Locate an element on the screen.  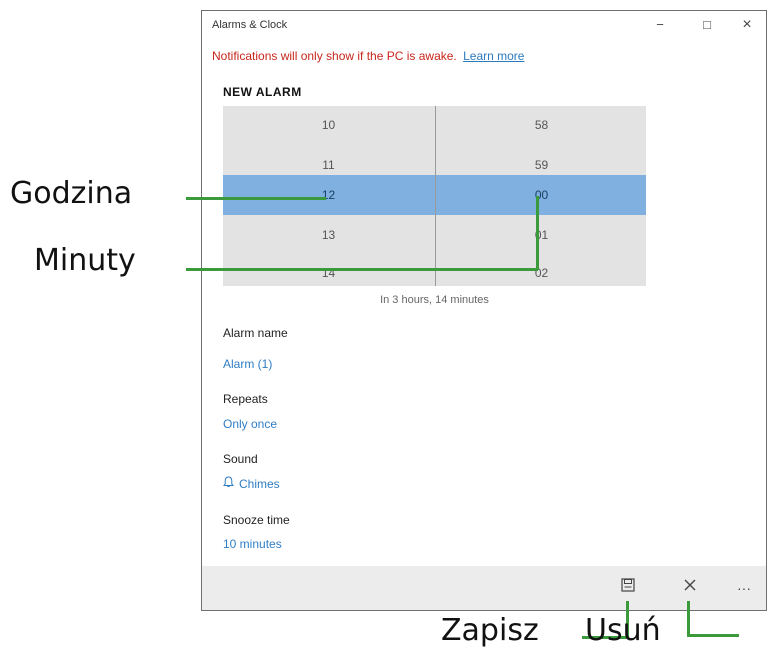
command-bar: ··· is located at coordinates (484, 588).